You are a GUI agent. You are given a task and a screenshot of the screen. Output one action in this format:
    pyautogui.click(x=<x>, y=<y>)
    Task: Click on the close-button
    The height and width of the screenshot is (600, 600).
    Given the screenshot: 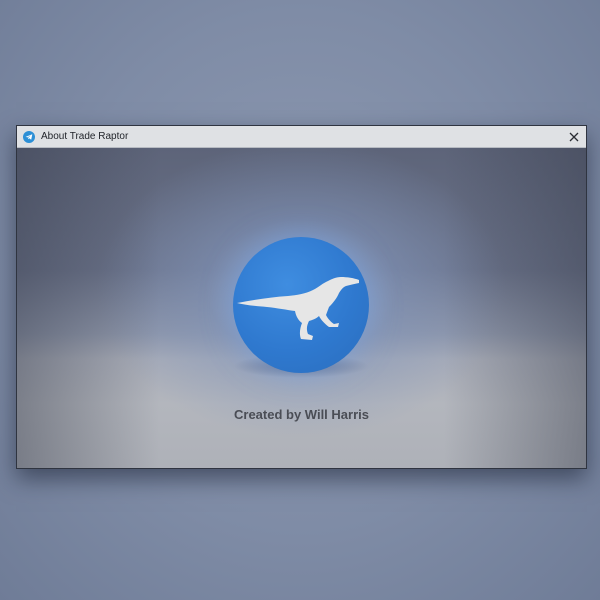 What is the action you would take?
    pyautogui.click(x=574, y=136)
    